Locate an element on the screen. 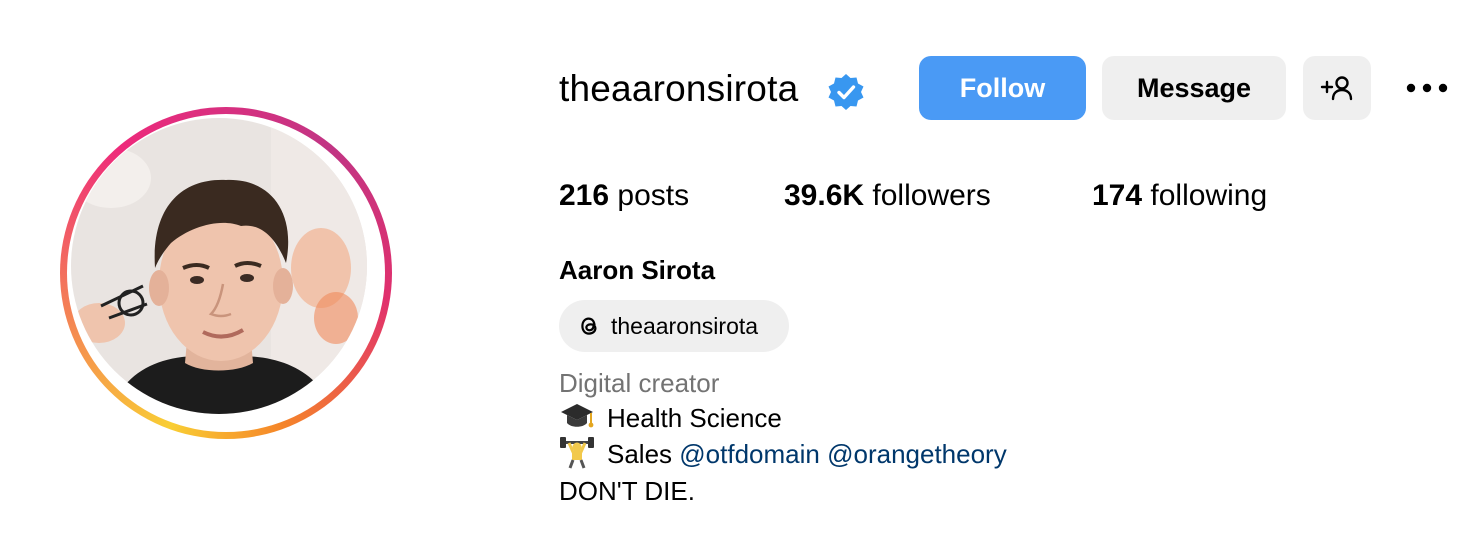 This screenshot has height=546, width=1478. profile-avatar-ring is located at coordinates (226, 273).